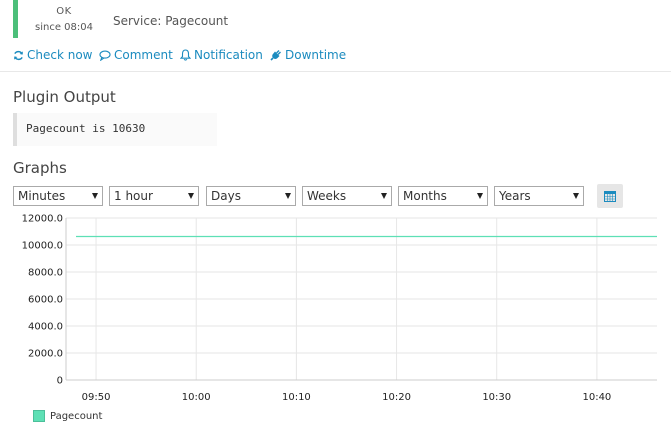  What do you see at coordinates (45, 354) in the screenshot?
I see `y-tick-label: 2000.0` at bounding box center [45, 354].